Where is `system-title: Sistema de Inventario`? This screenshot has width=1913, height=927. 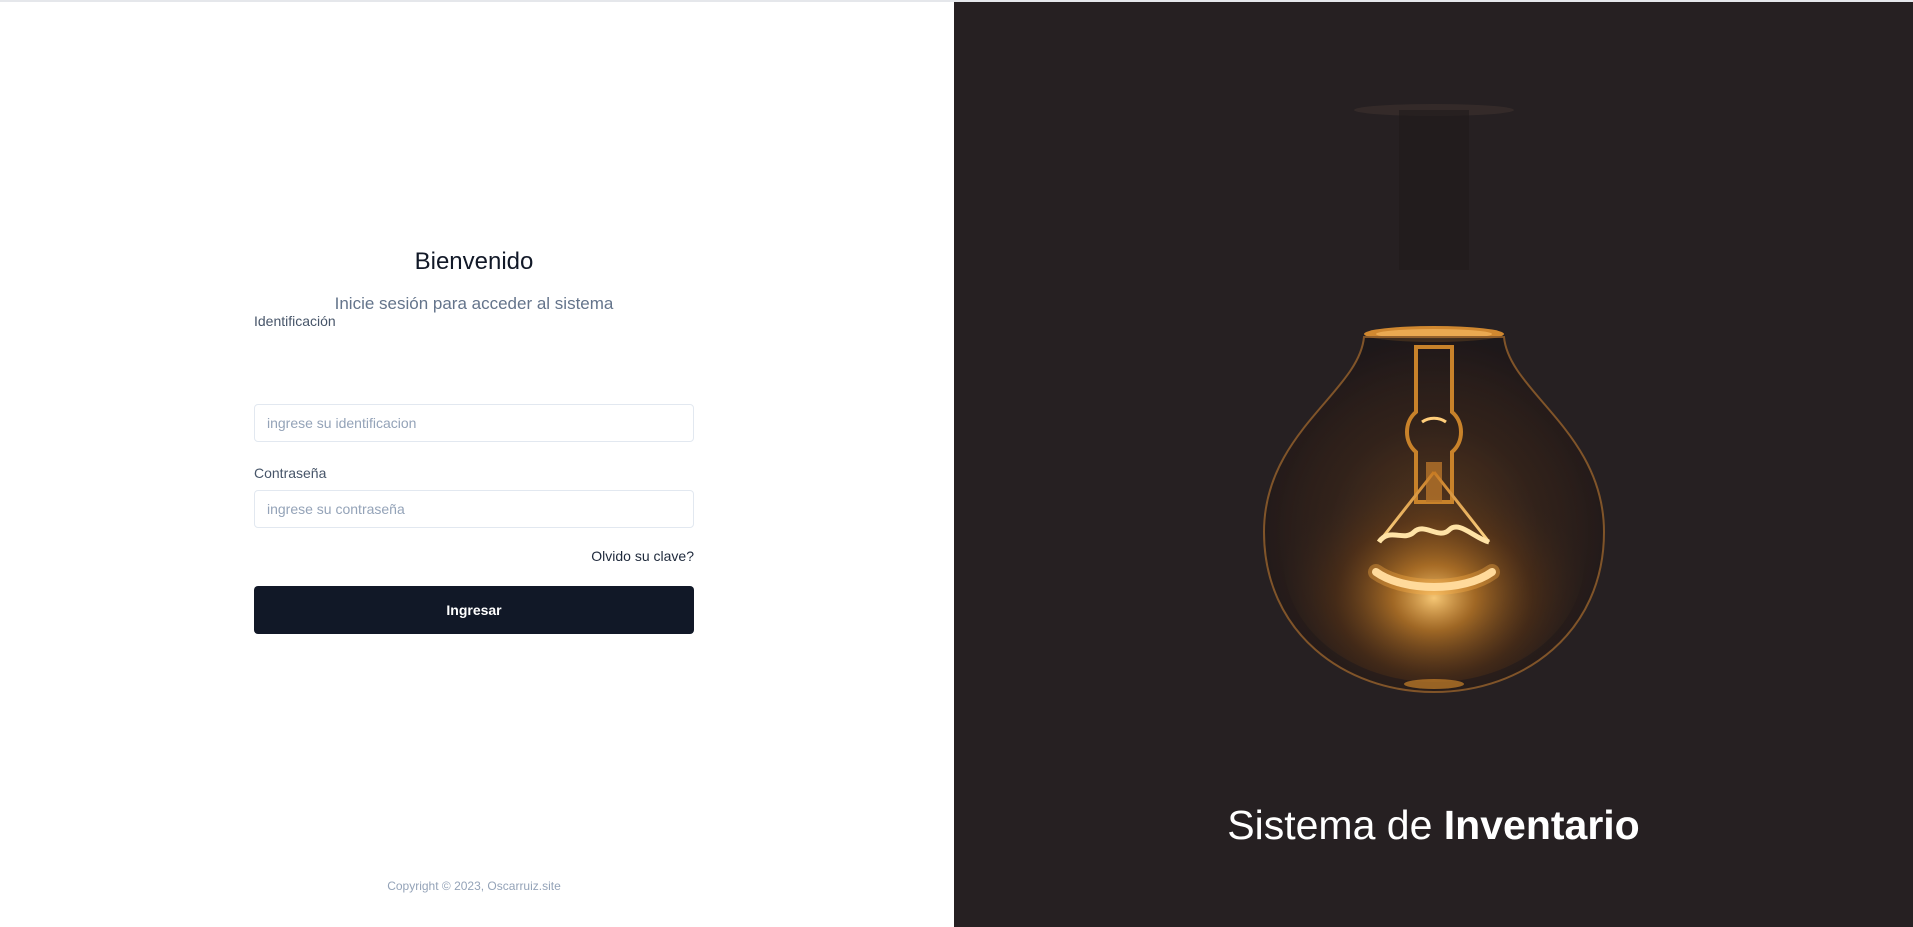
system-title: Sistema de Inventario is located at coordinates (1433, 825).